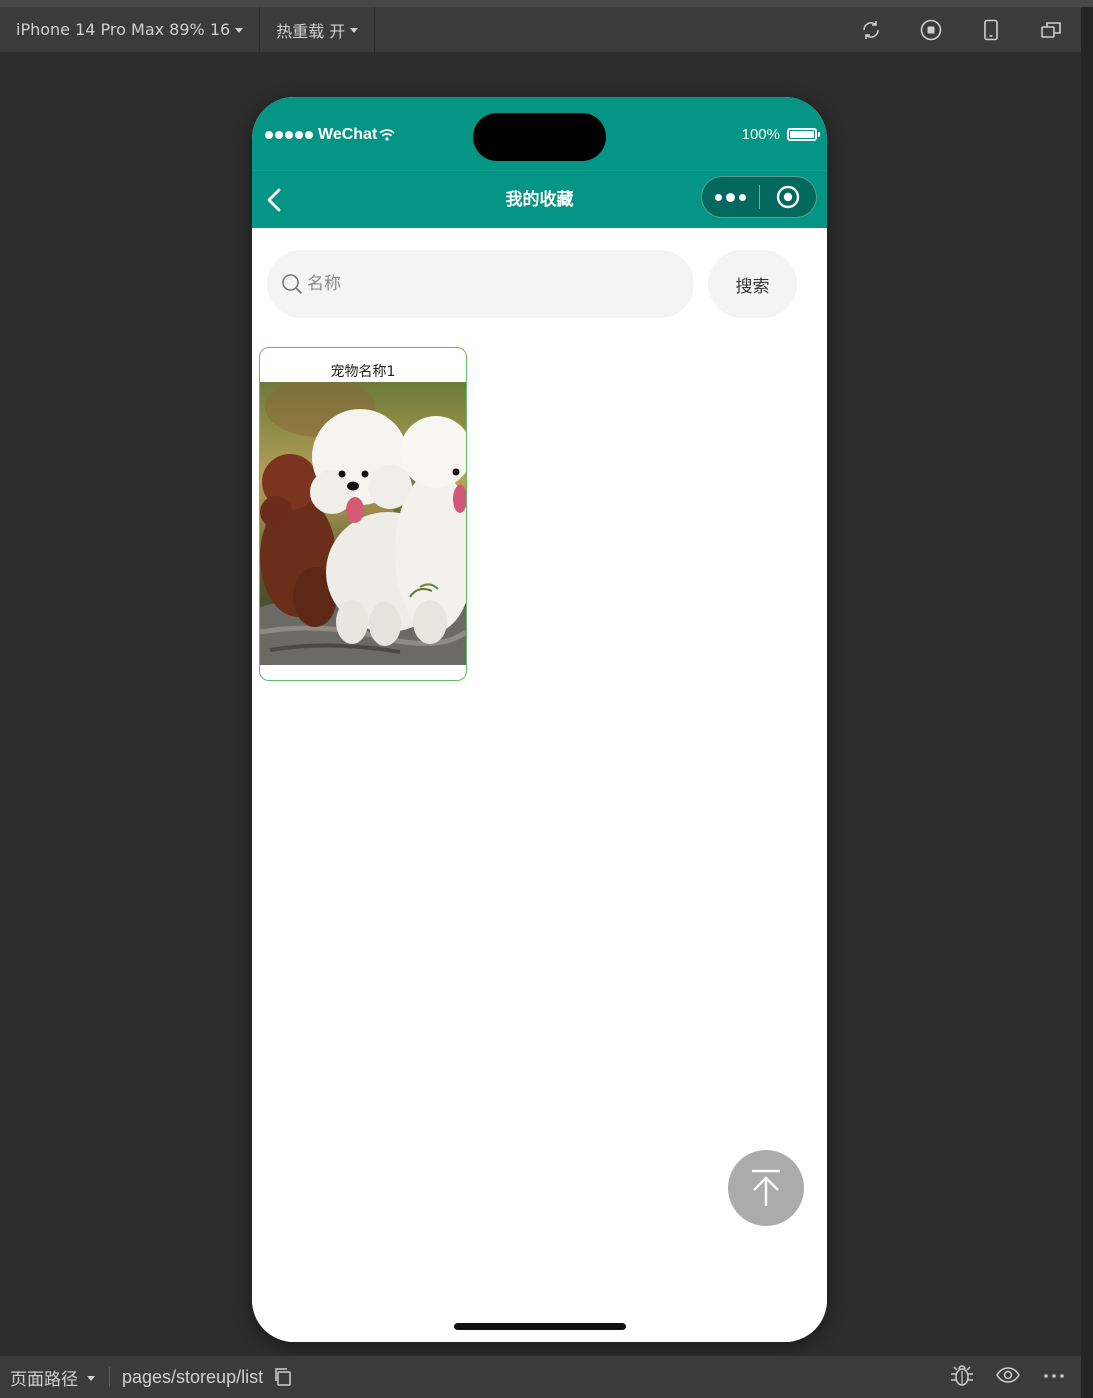 The image size is (1093, 1398). I want to click on search-input, so click(487, 284).